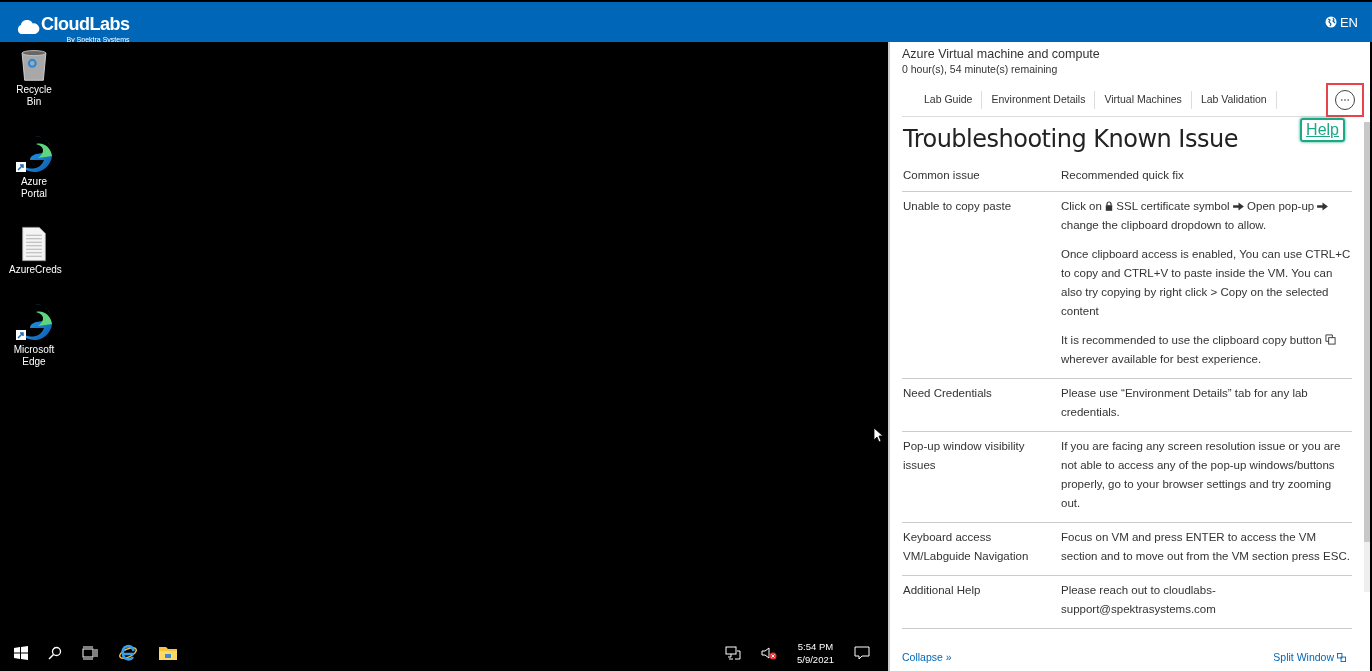  I want to click on issue-text: Additional Help, so click(942, 590).